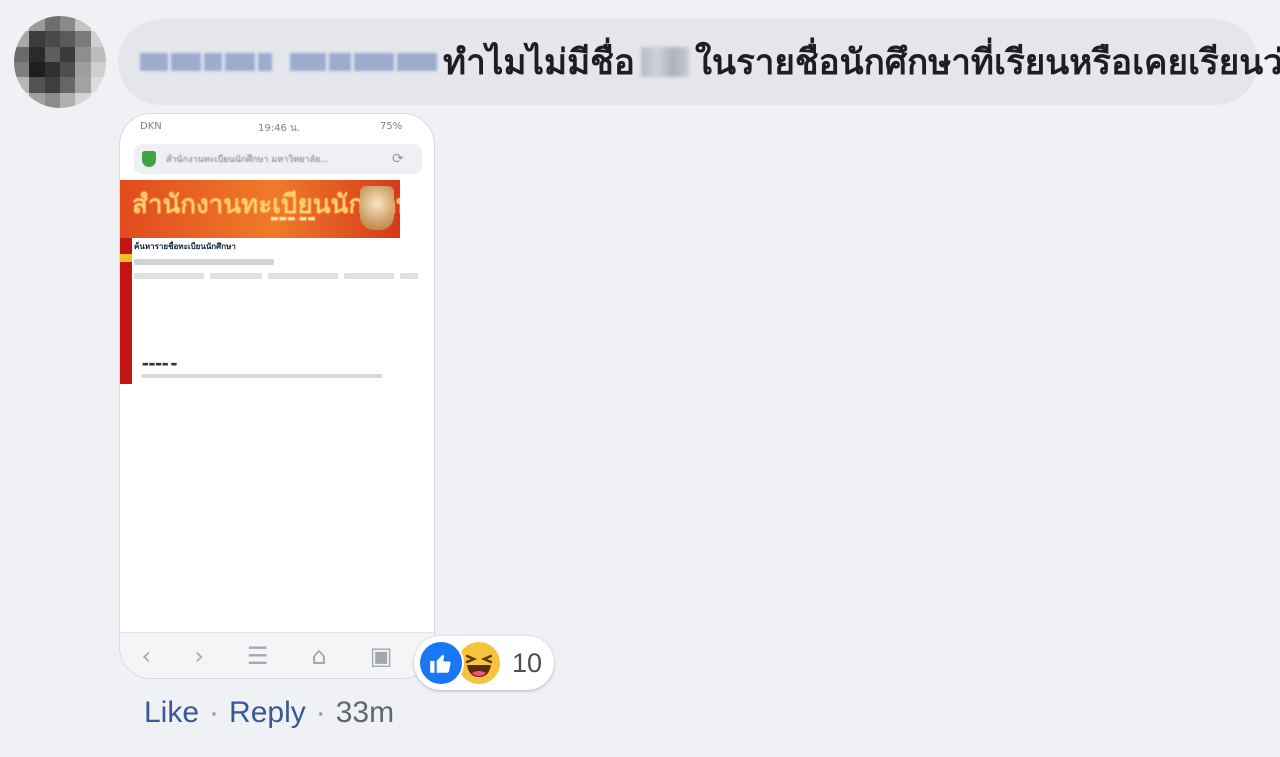 Image resolution: width=1280 pixels, height=757 pixels. What do you see at coordinates (204, 262) in the screenshot?
I see `page-text-line` at bounding box center [204, 262].